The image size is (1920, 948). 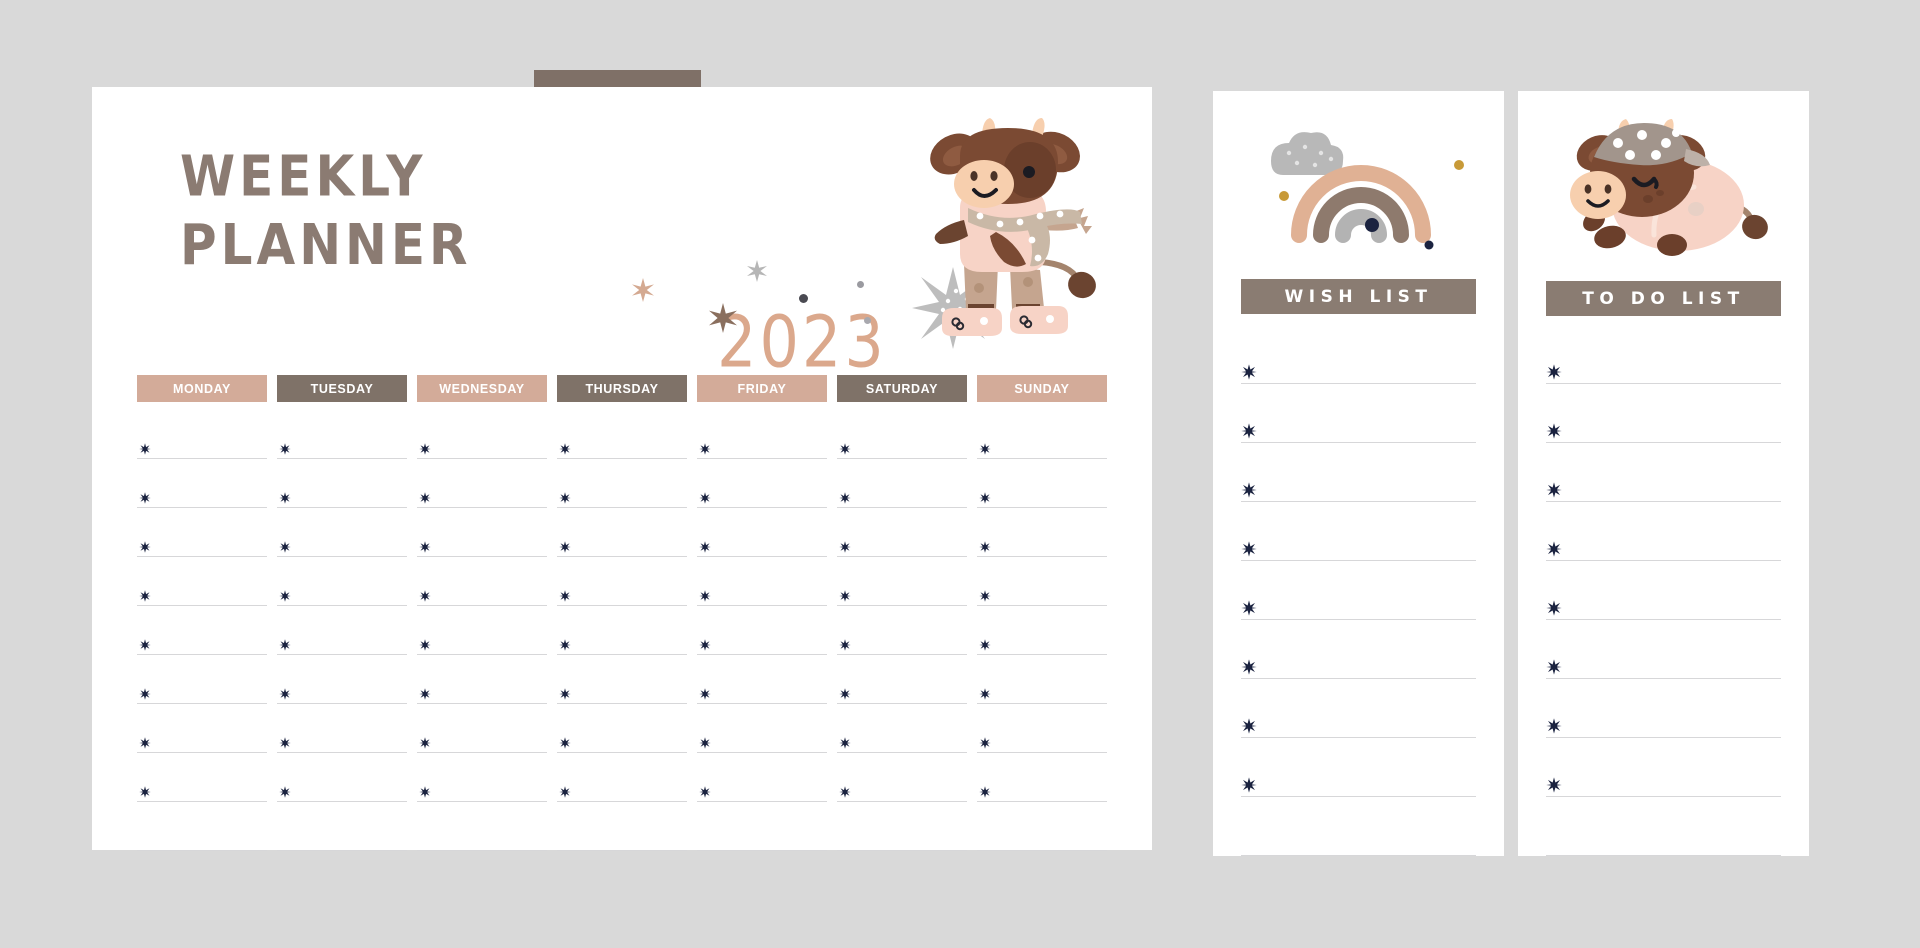 I want to click on year-label: 2023, so click(x=802, y=342).